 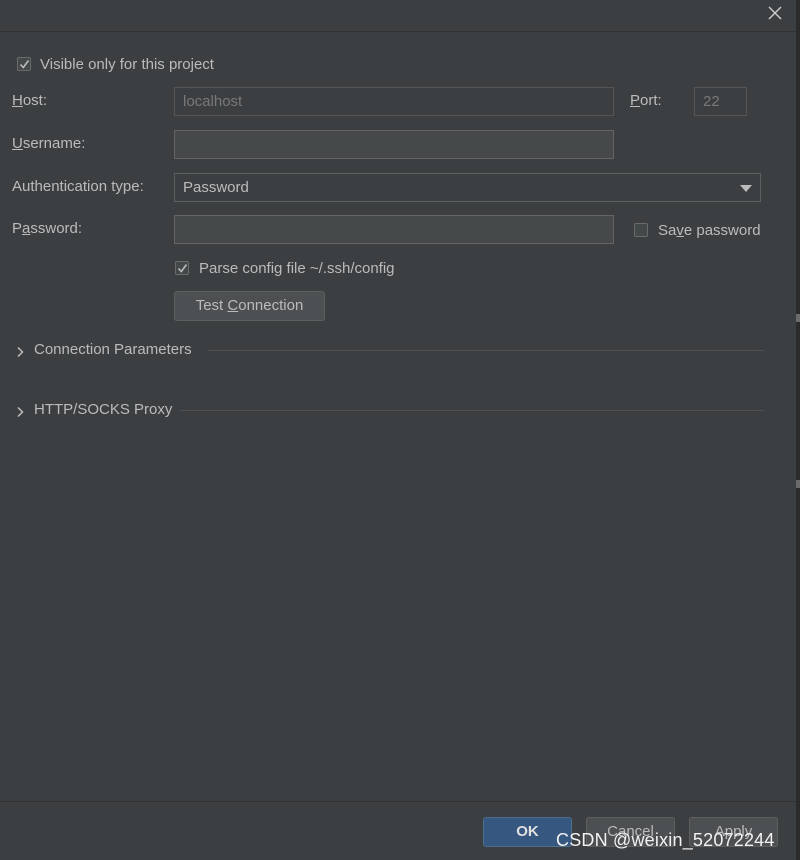 I want to click on title-separator, so click(x=398, y=31).